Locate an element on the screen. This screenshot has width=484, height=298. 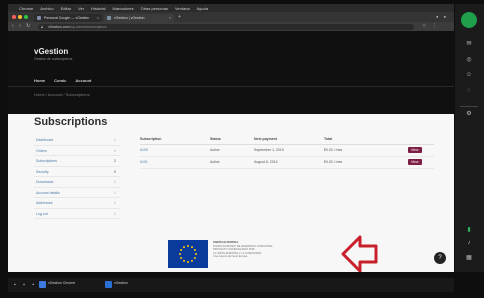
taskbar-item-label: vGestion Chrome is located at coordinates (62, 283).